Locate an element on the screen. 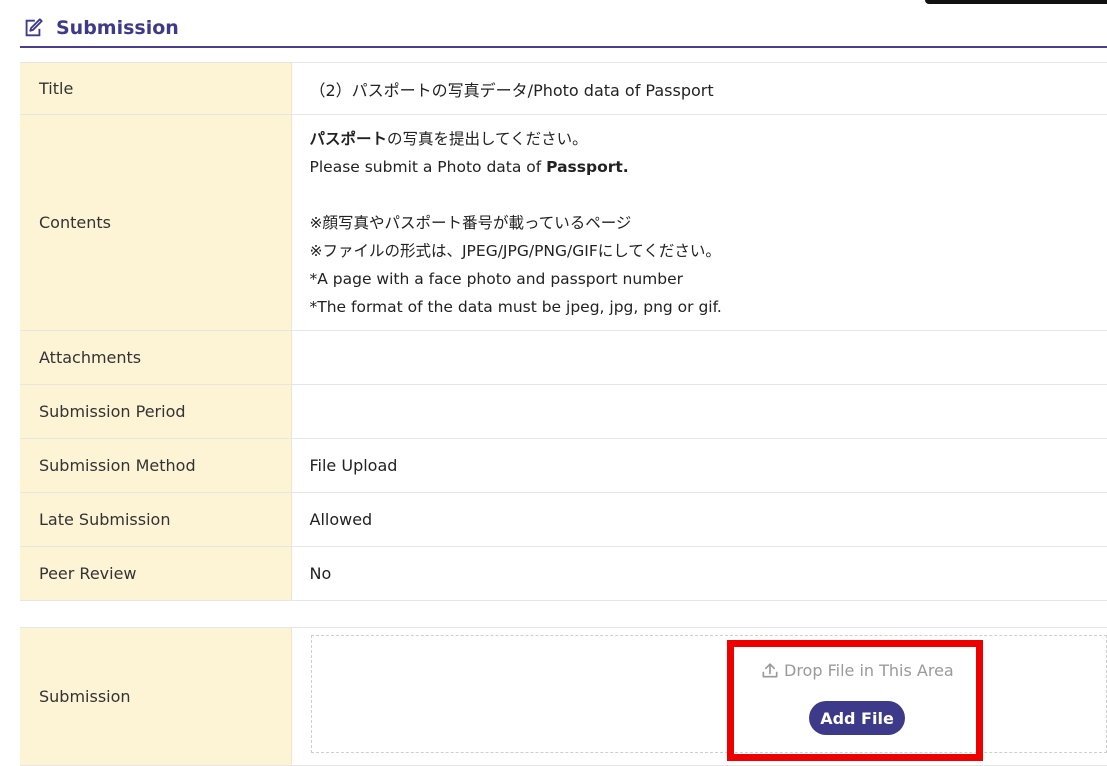 The height and width of the screenshot is (766, 1107). table-row: Attachments is located at coordinates (563, 358).